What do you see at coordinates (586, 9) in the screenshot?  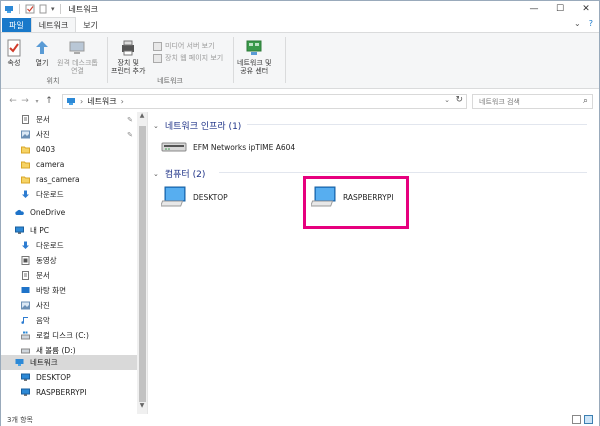 I see `close-button: ✕` at bounding box center [586, 9].